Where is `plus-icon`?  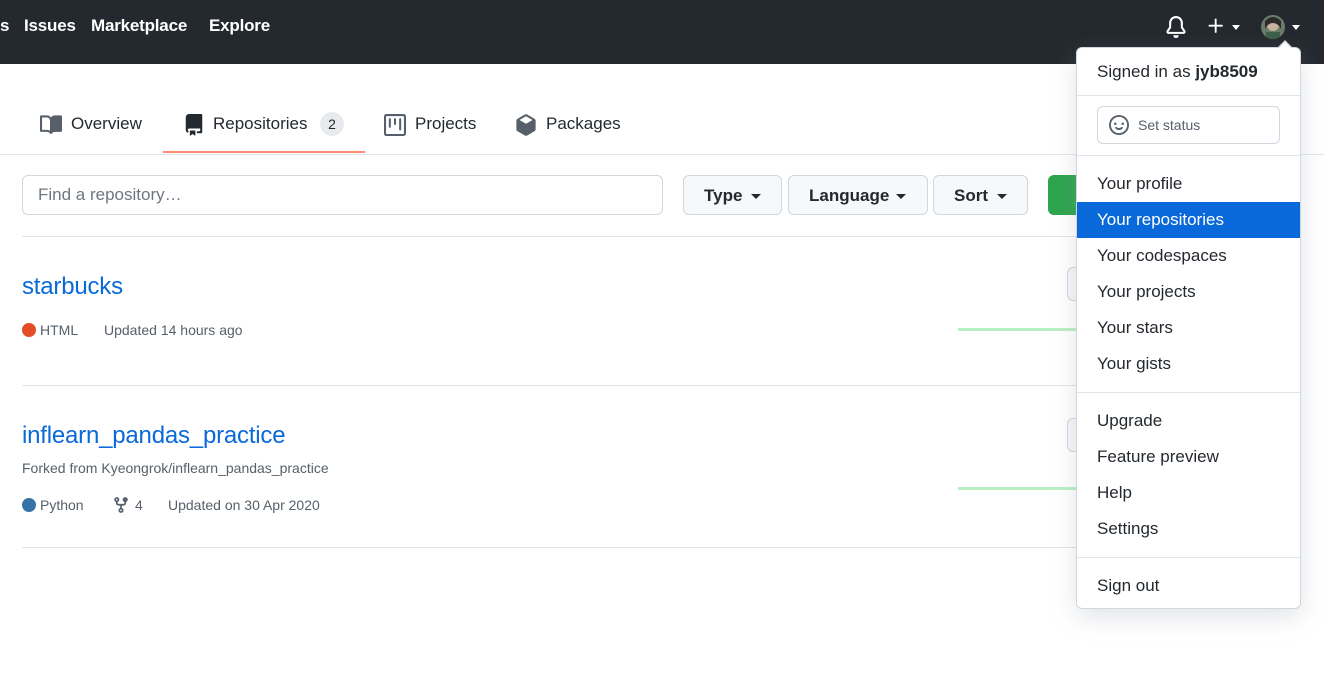
plus-icon is located at coordinates (1216, 28).